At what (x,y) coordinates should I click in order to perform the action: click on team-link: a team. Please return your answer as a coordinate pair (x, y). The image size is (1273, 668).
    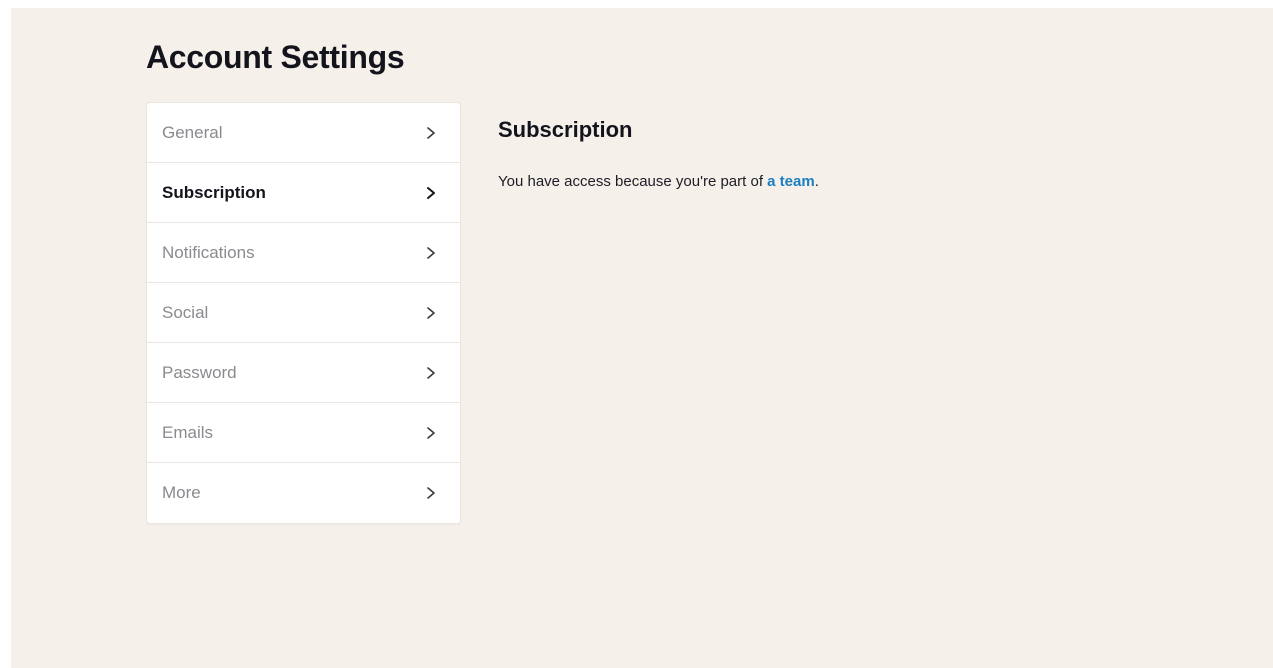
    Looking at the image, I should click on (791, 181).